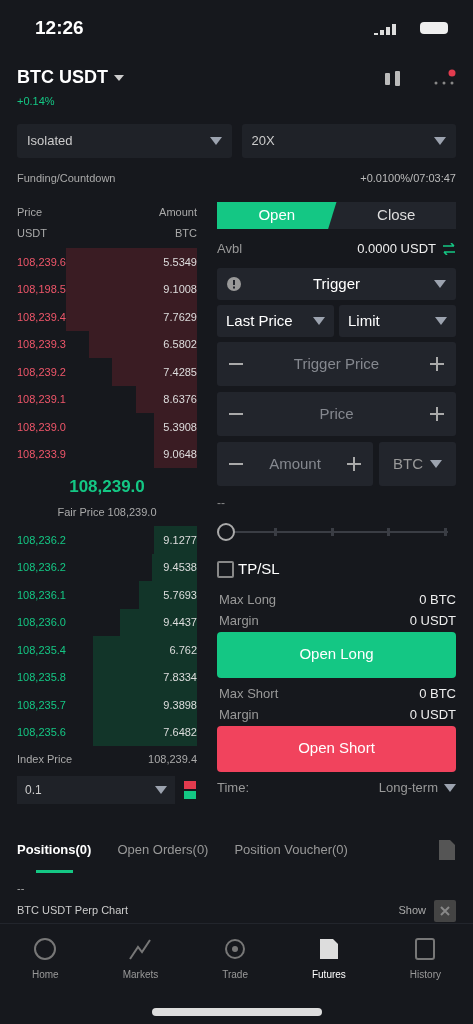  I want to click on layout-icon, so click(190, 790).